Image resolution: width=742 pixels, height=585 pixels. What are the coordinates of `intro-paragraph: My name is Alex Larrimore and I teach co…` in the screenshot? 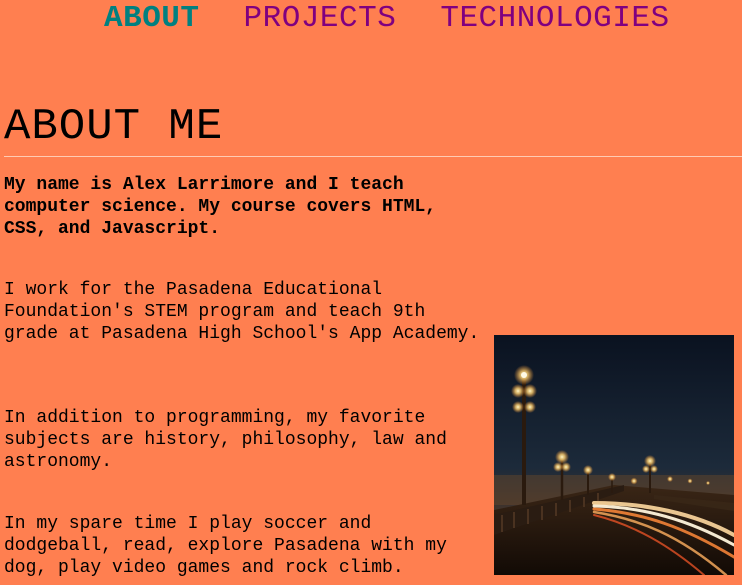 It's located at (220, 207).